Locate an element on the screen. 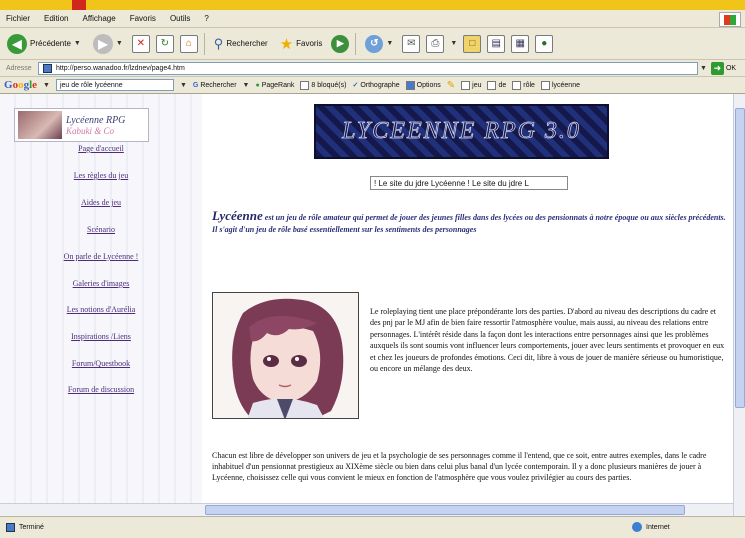 This screenshot has width=745, height=538. horizontal-scrollbar is located at coordinates (366, 509).